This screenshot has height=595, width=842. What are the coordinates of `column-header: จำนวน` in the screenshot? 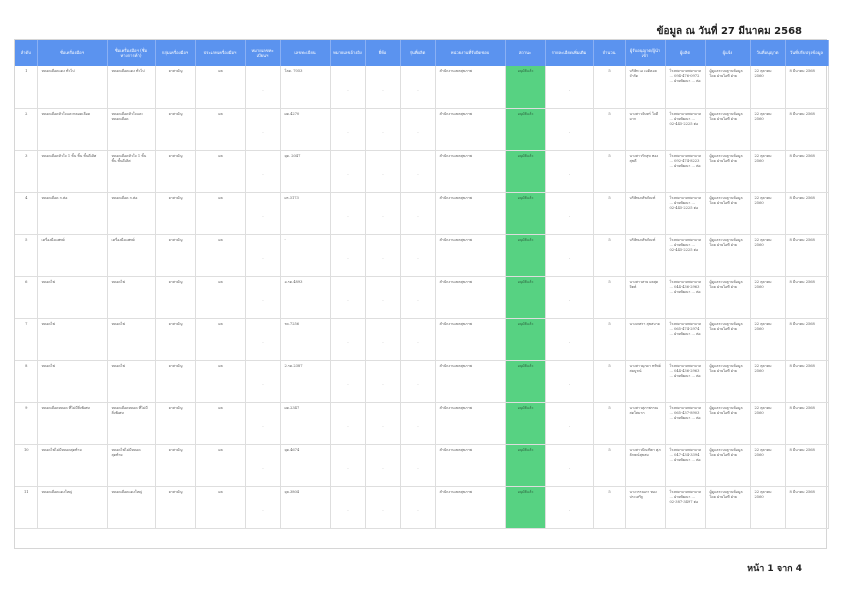 It's located at (609, 53).